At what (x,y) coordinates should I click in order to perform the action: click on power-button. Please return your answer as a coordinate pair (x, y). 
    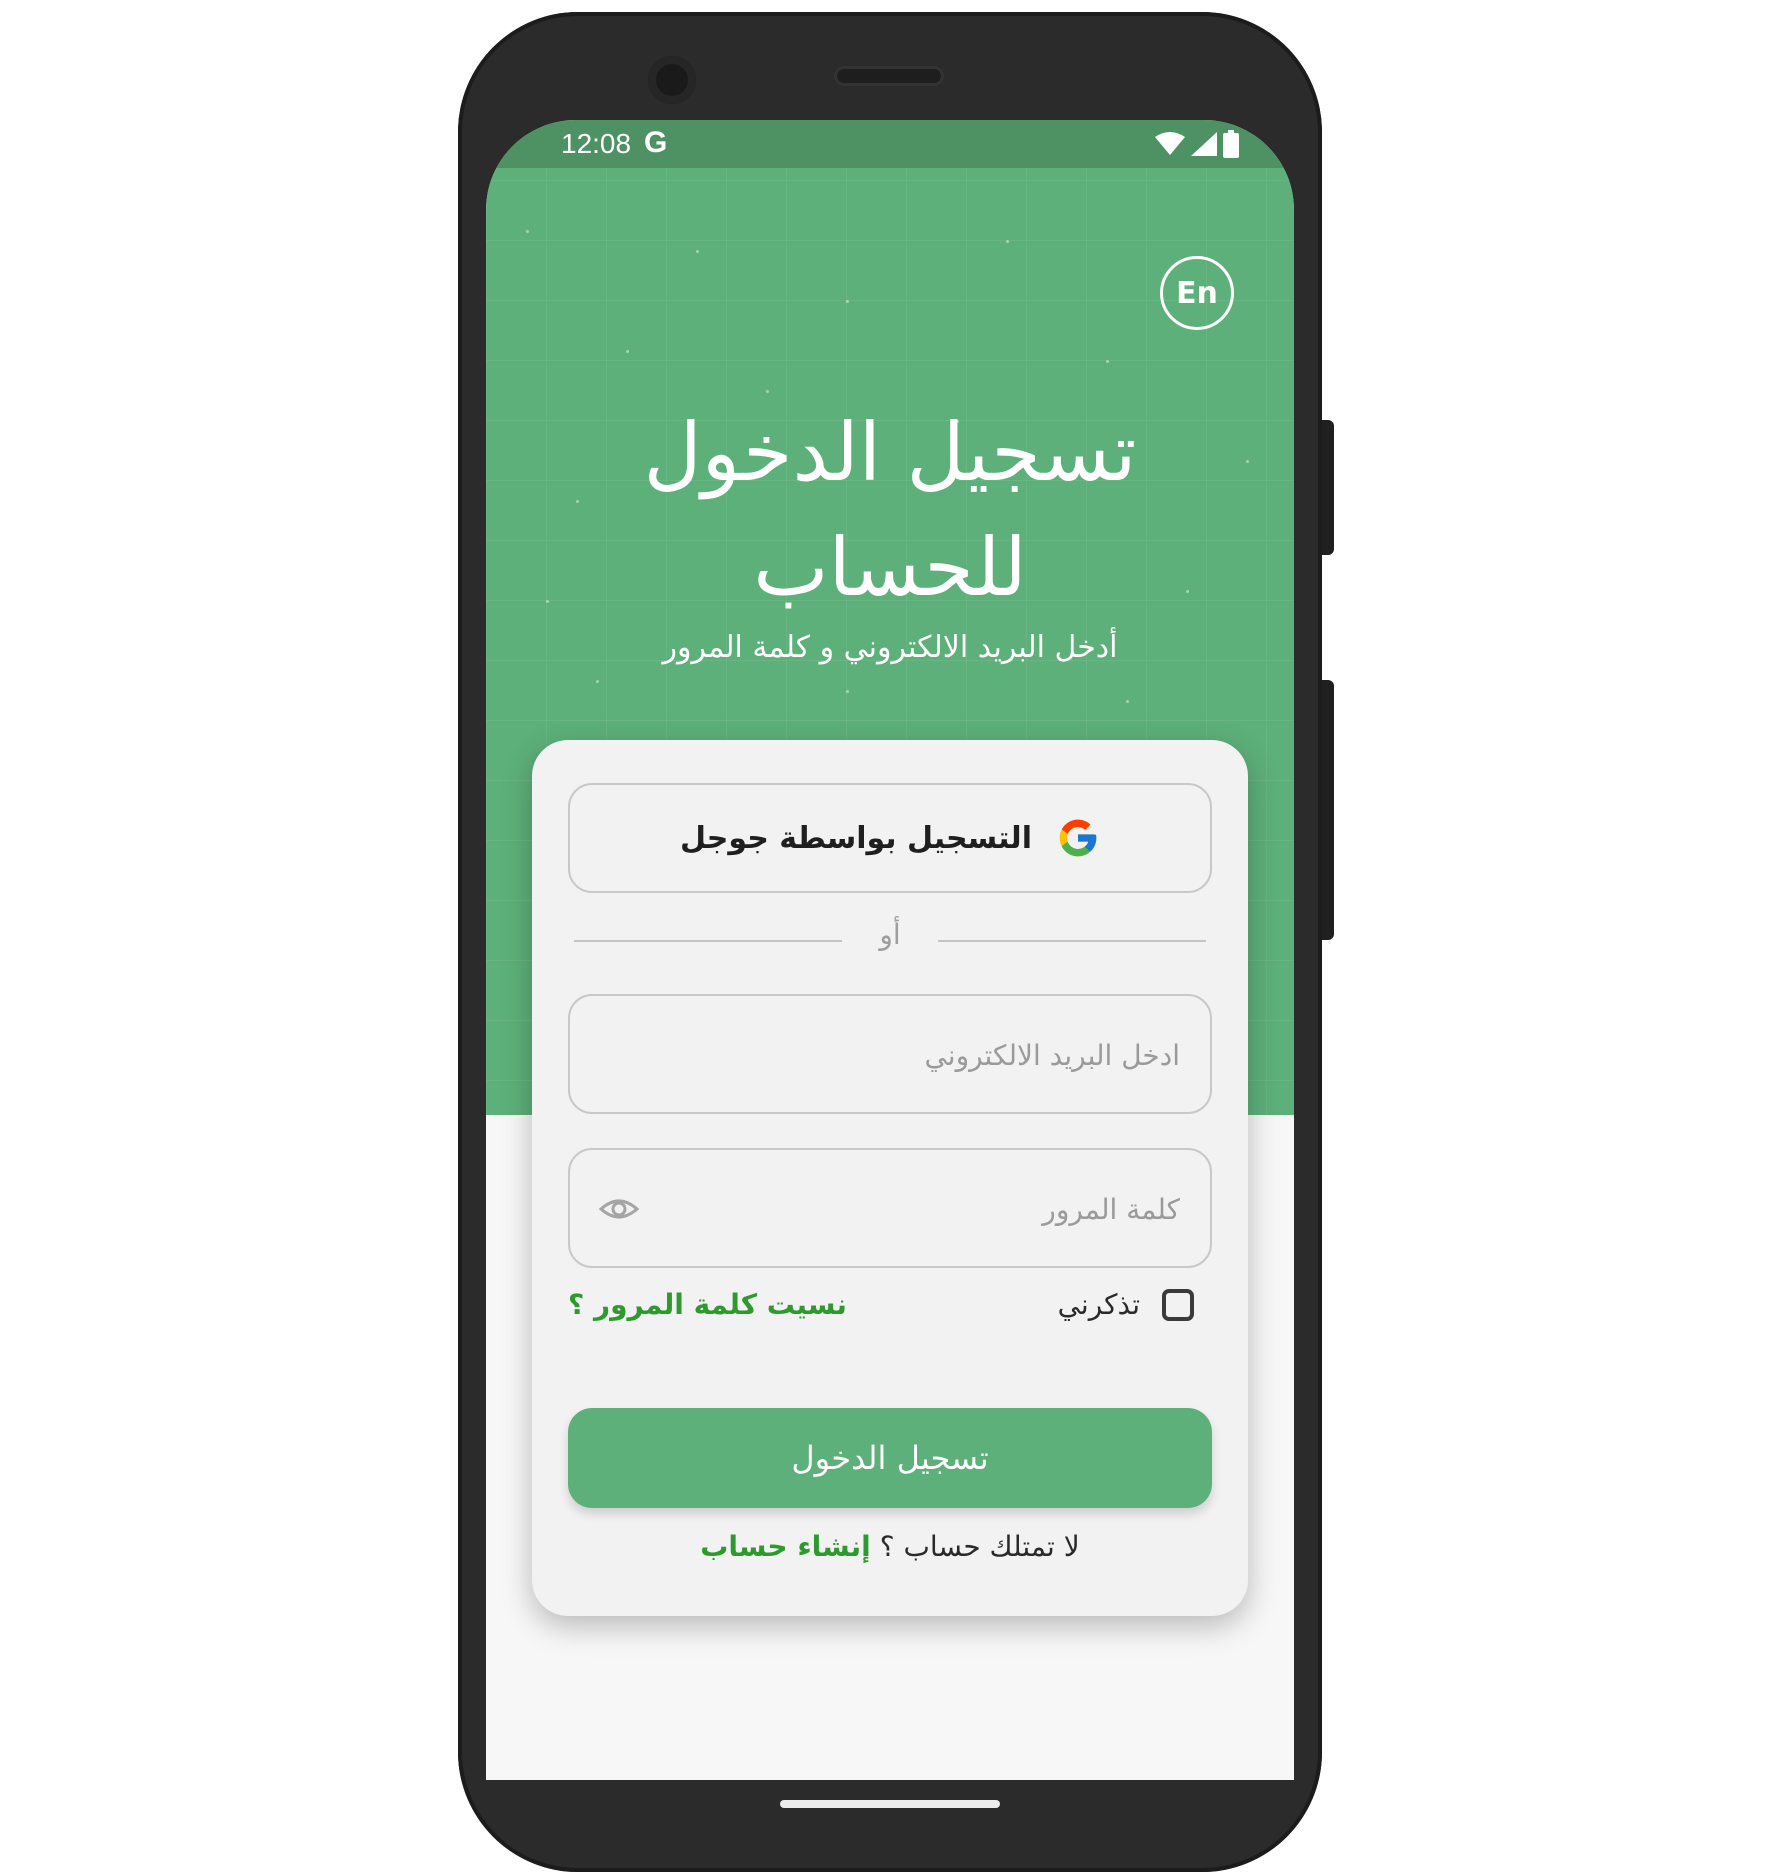
    Looking at the image, I should click on (1328, 487).